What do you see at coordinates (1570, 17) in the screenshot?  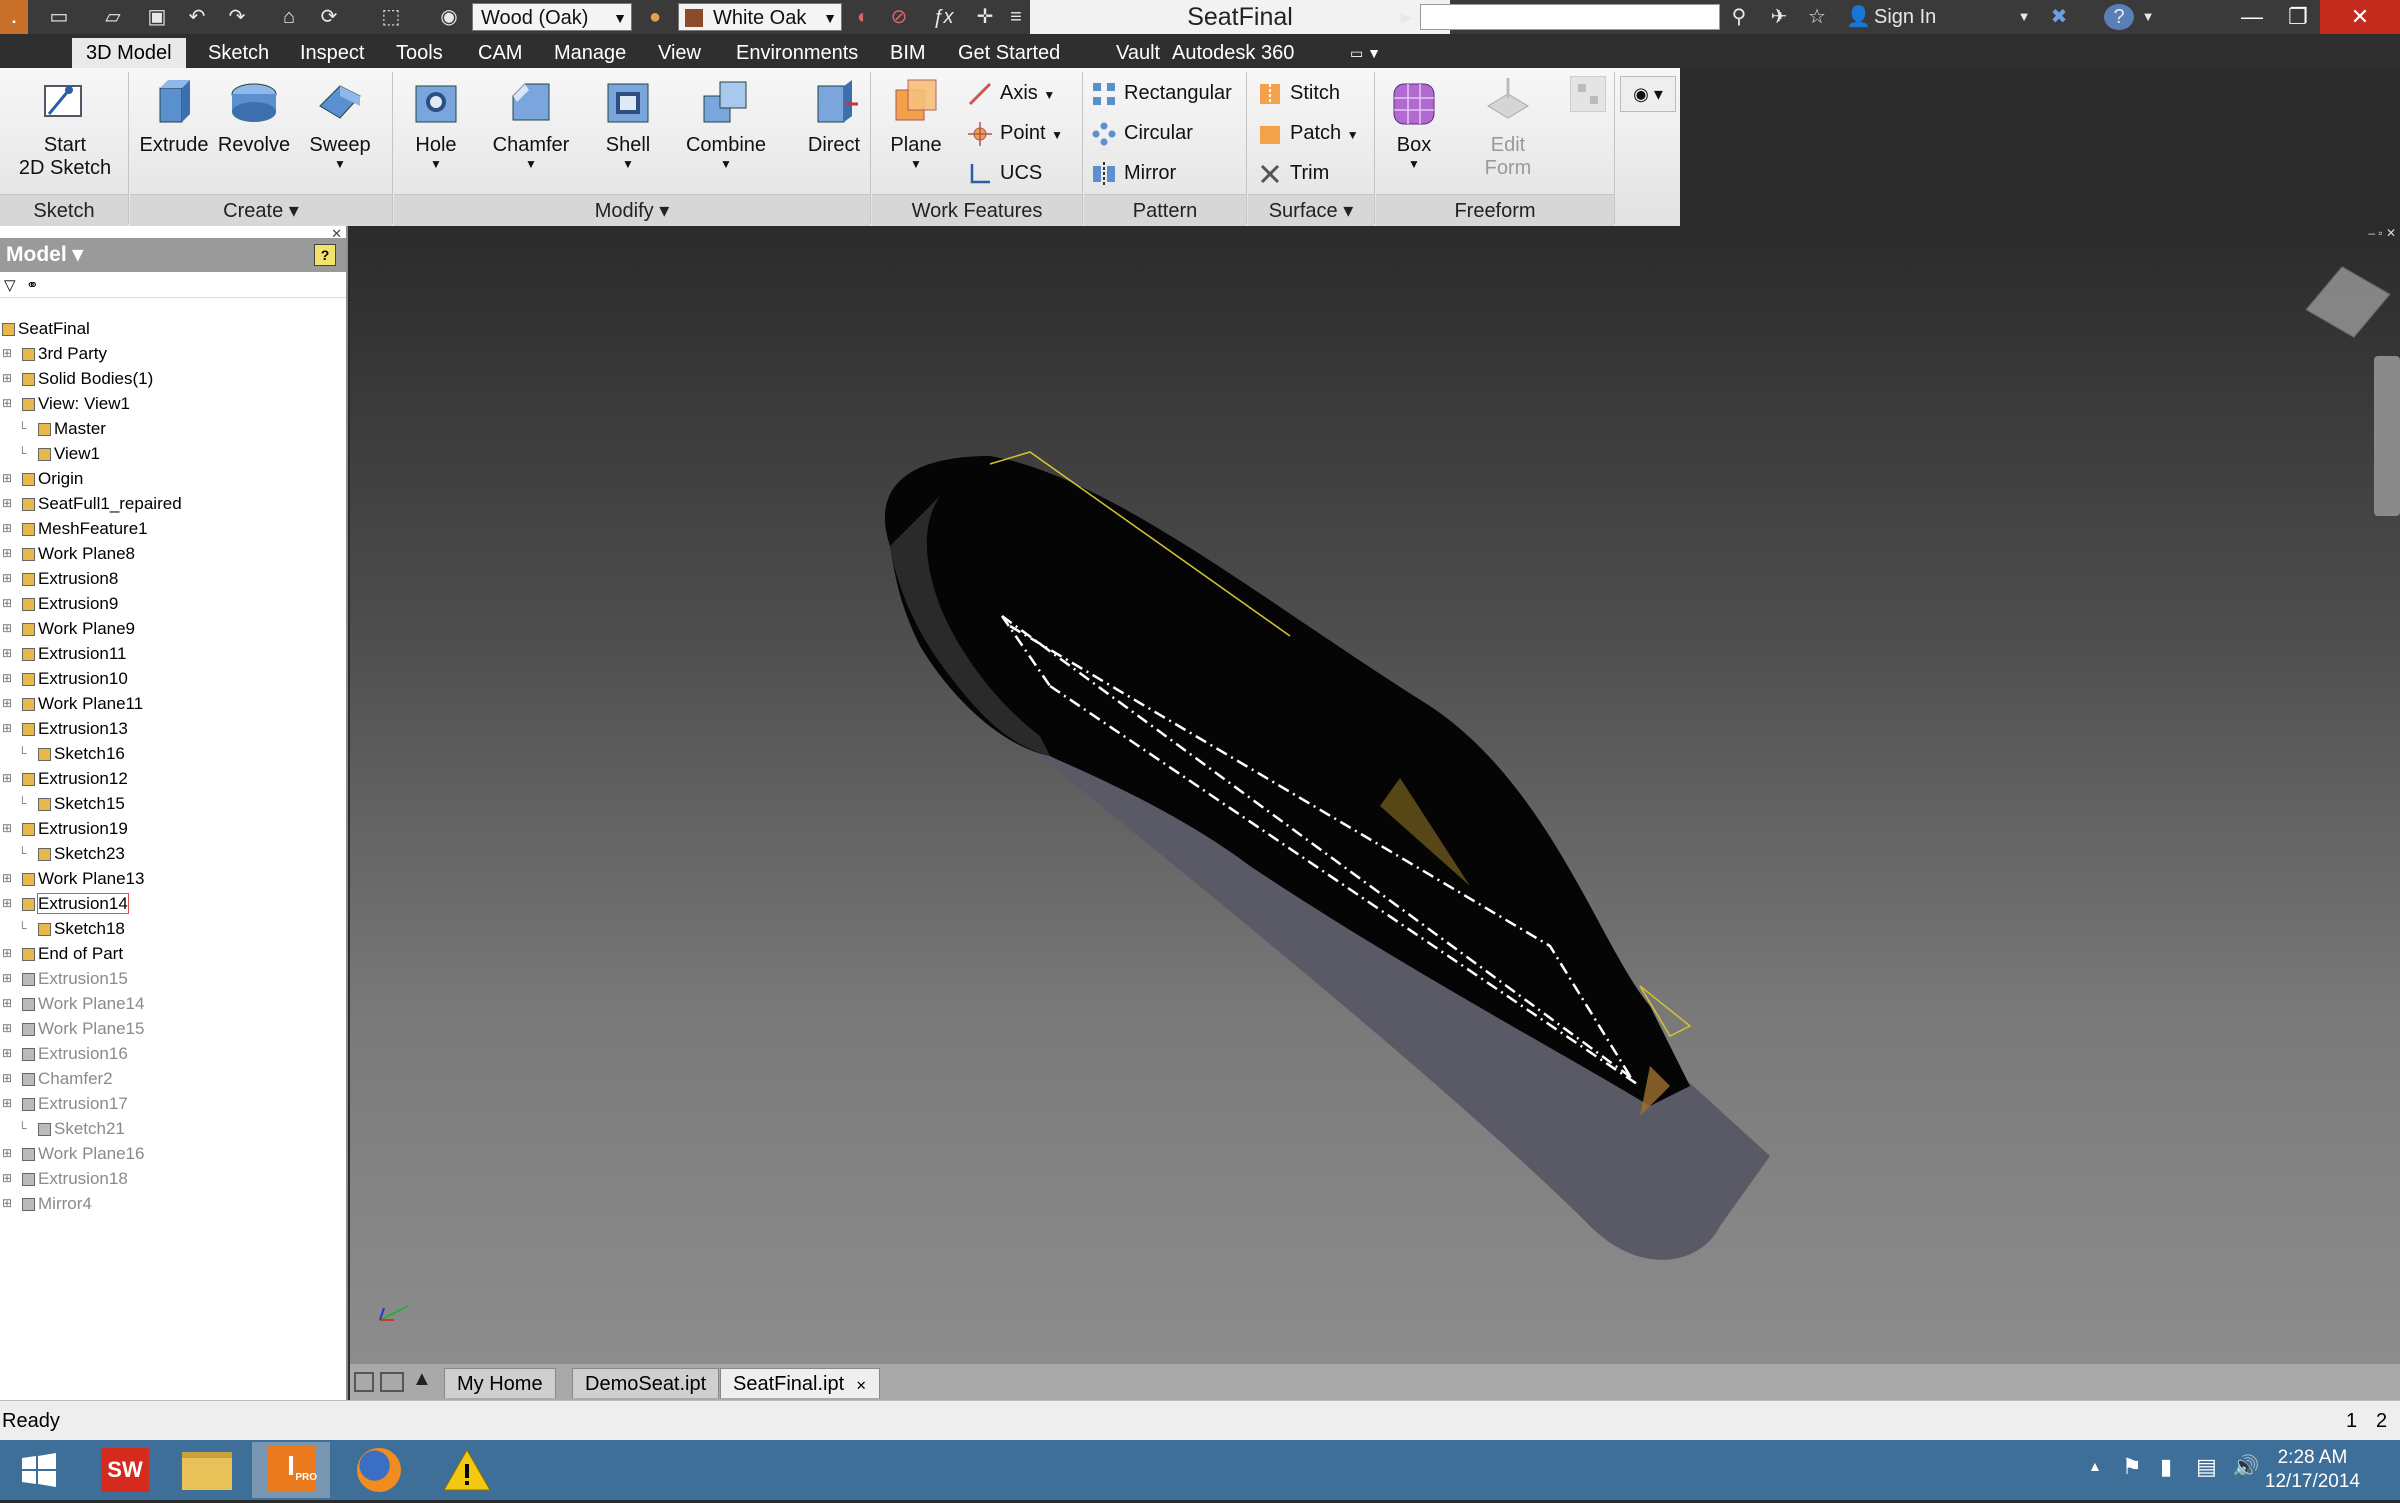 I see `help-search-input` at bounding box center [1570, 17].